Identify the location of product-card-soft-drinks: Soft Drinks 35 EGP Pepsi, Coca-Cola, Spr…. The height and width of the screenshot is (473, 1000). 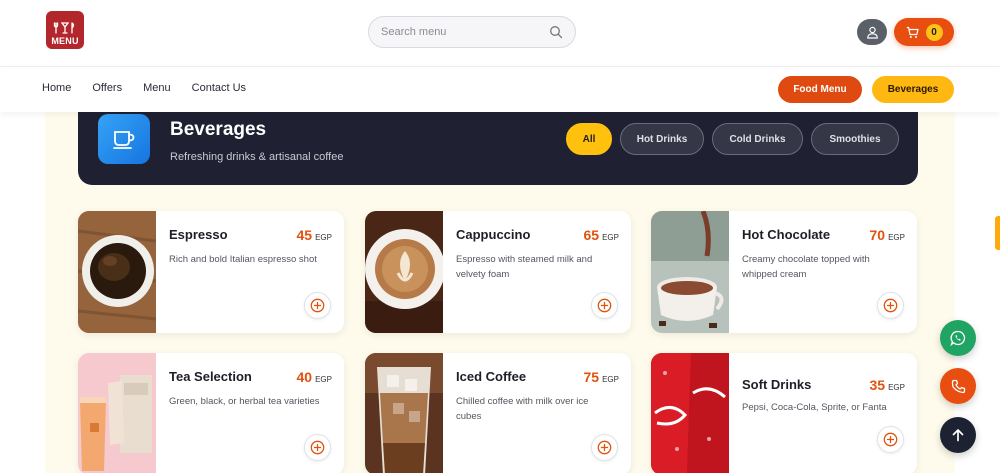
(784, 413).